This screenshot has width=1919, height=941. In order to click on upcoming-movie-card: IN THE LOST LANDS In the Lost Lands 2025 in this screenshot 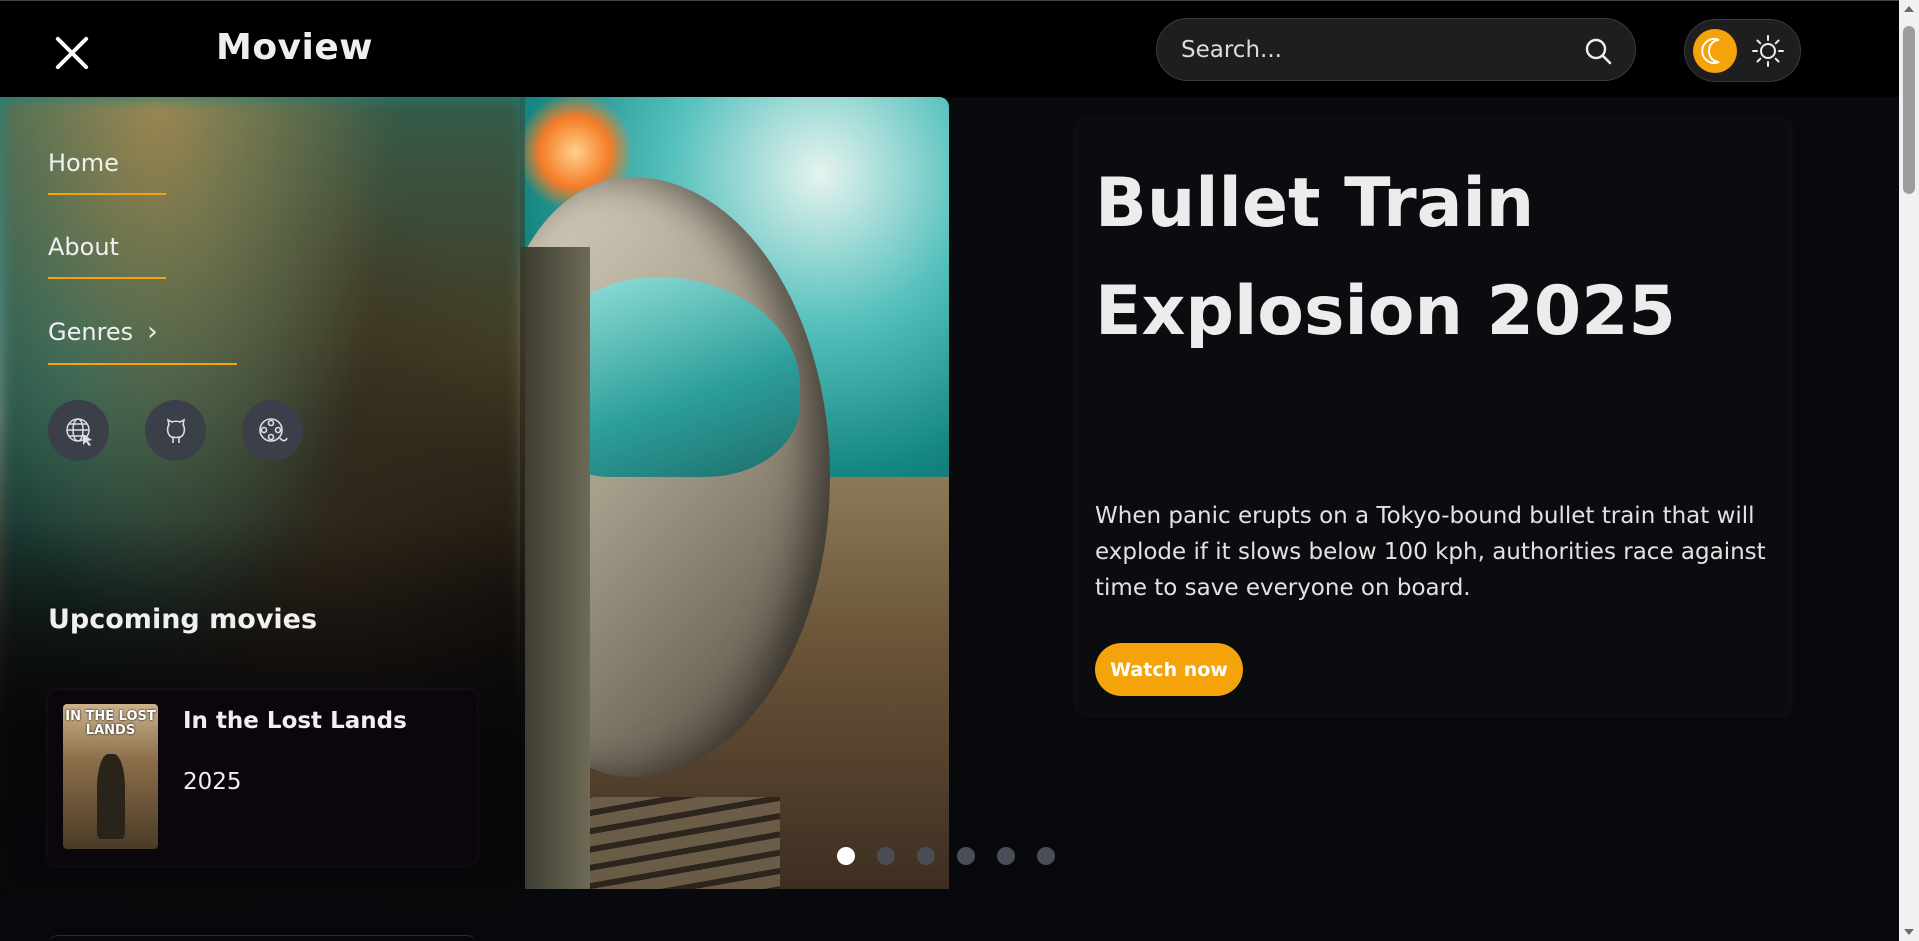, I will do `click(262, 777)`.